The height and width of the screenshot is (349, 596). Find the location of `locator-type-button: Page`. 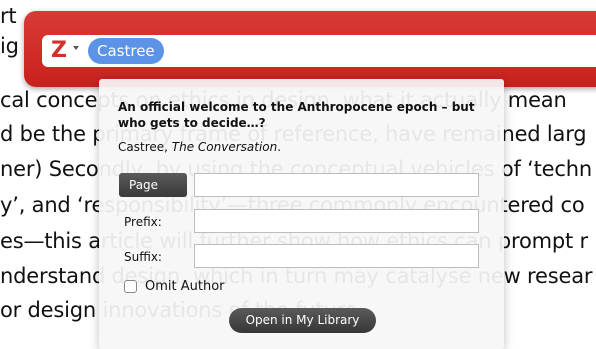

locator-type-button: Page is located at coordinates (153, 185).